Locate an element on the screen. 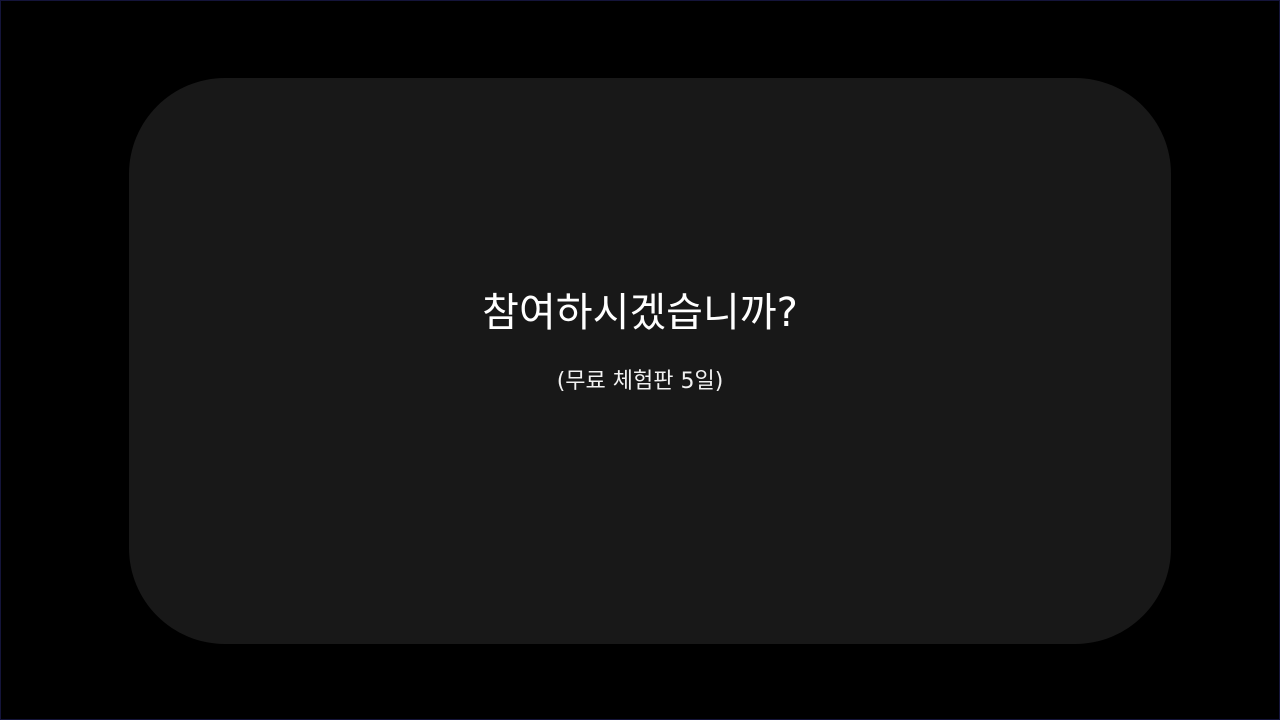 The width and height of the screenshot is (1280, 720). dialog-question-text: 참여하시겠습니까? is located at coordinates (640, 313).